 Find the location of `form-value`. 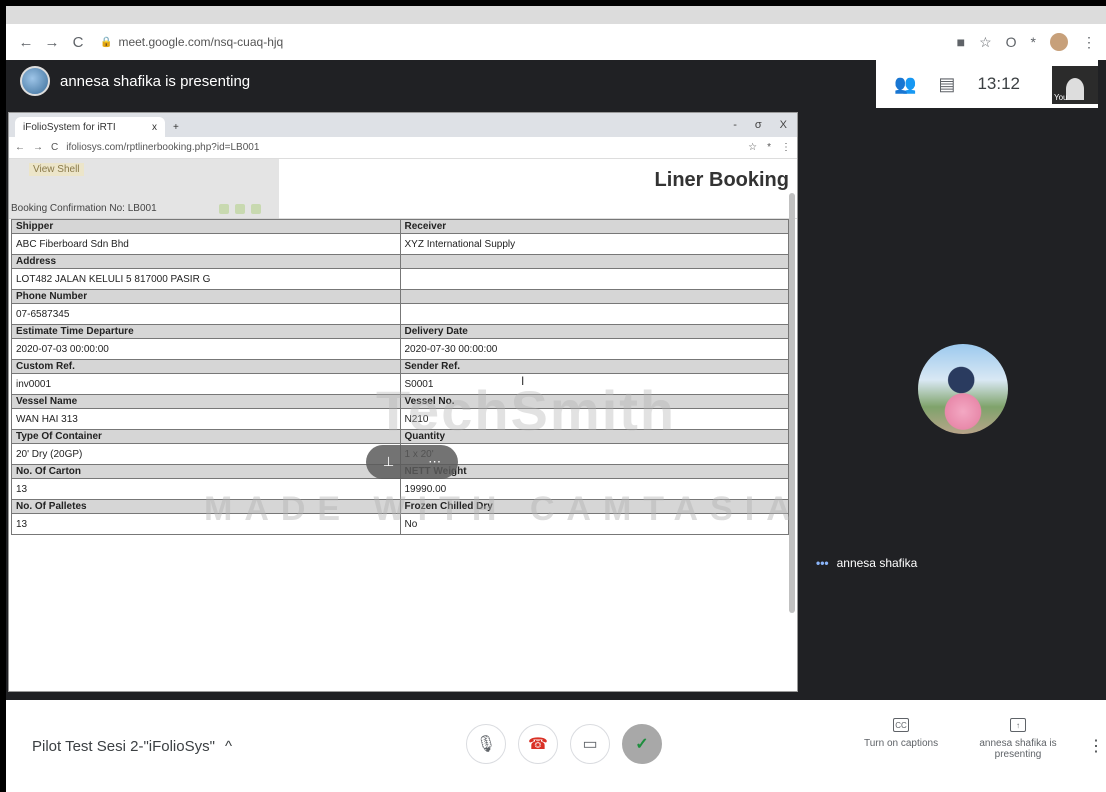

form-value is located at coordinates (594, 314).